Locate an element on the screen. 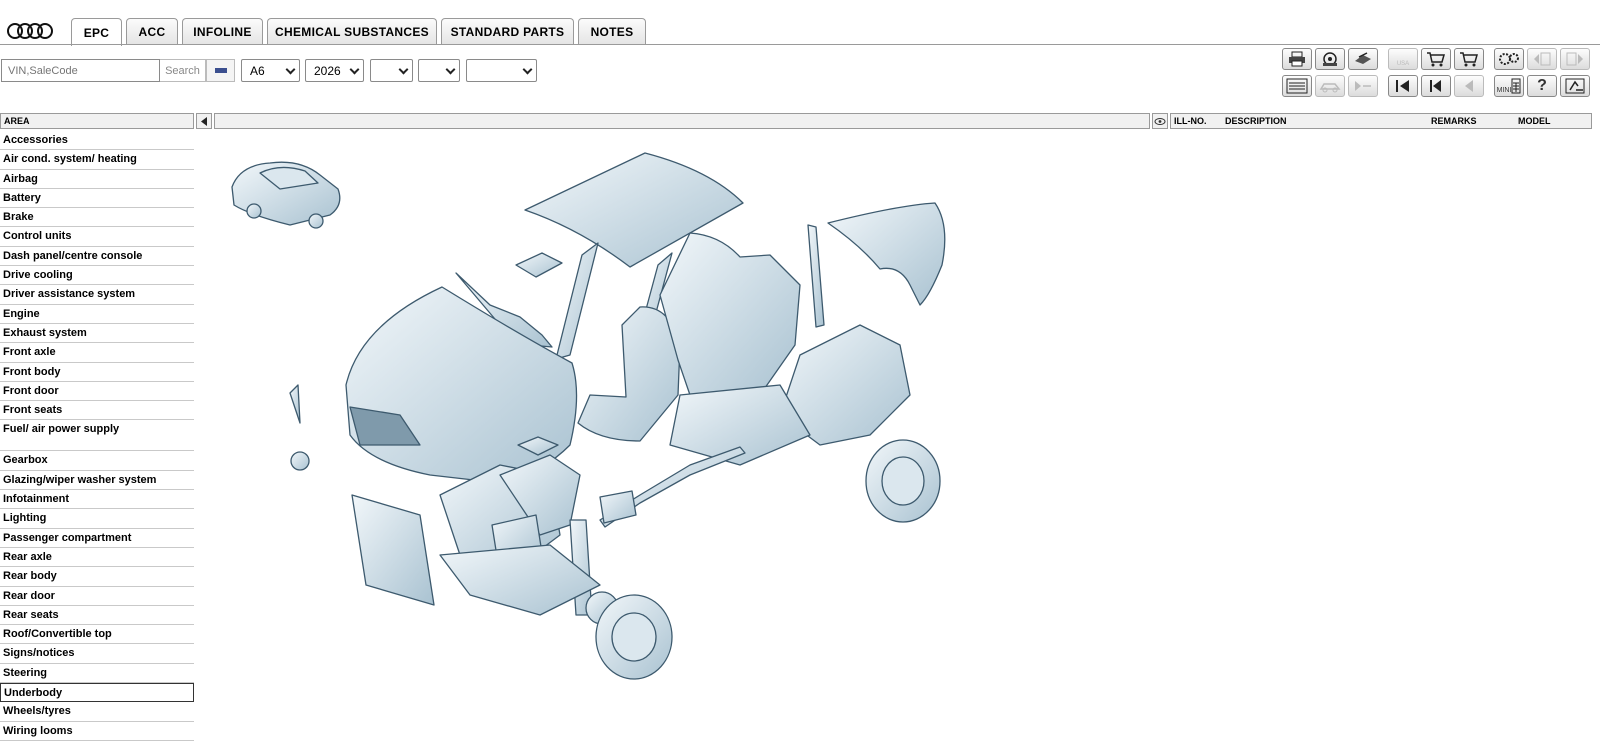 The height and width of the screenshot is (741, 1600). ill-no-header: ILL-NO. is located at coordinates (1190, 121).